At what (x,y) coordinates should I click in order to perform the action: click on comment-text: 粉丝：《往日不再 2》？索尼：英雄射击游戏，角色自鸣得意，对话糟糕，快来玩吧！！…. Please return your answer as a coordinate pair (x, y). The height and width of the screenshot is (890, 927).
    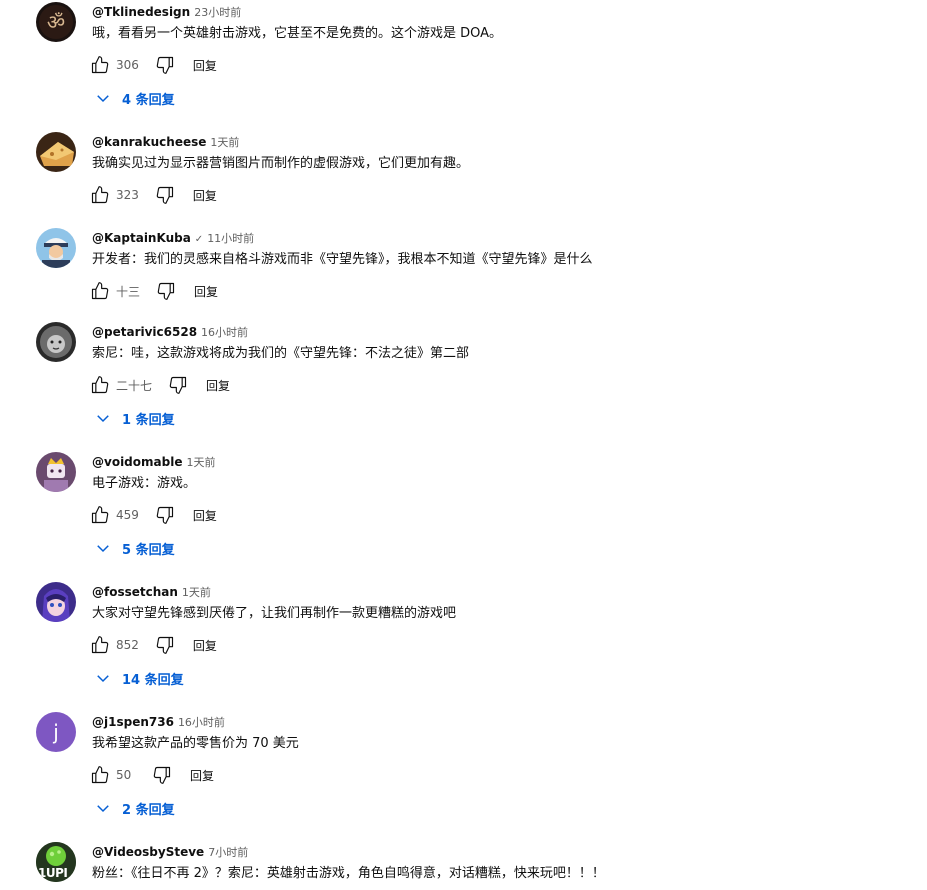
    Looking at the image, I should click on (348, 873).